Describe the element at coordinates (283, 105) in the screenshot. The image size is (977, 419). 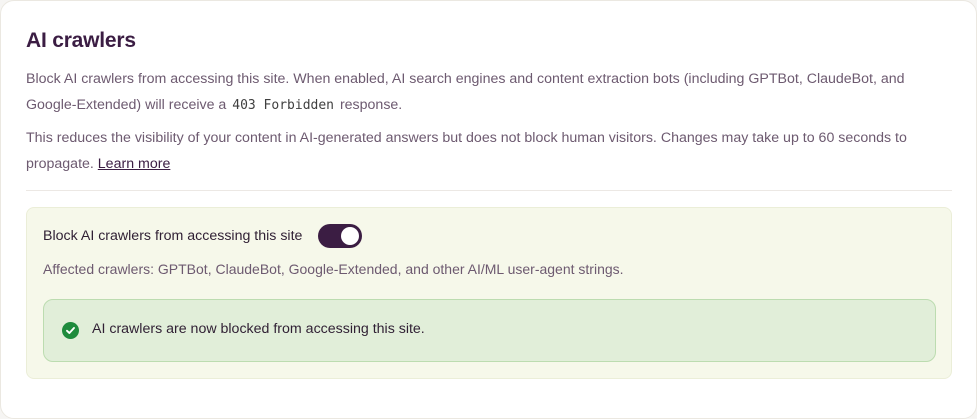
I see `status-code: 403 Forbidden` at that location.